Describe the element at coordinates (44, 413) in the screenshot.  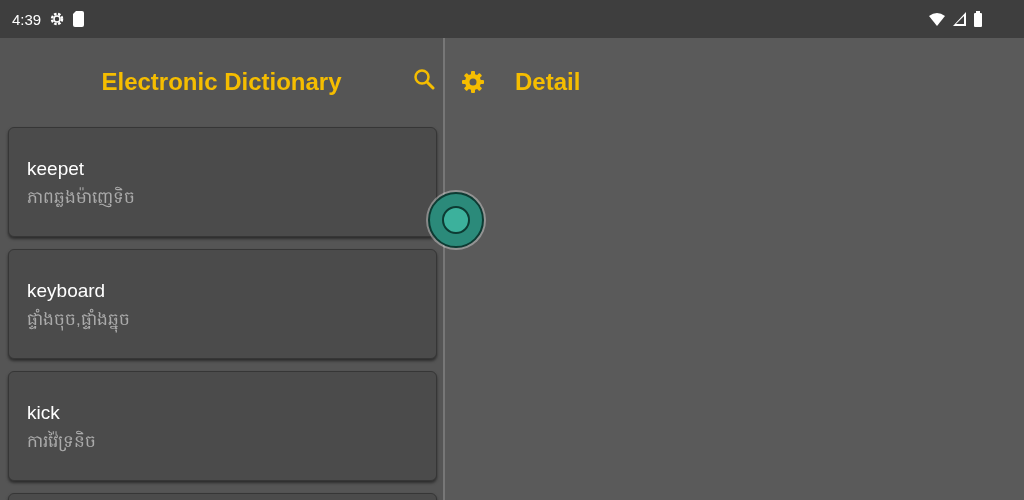
I see `word-text: kick` at that location.